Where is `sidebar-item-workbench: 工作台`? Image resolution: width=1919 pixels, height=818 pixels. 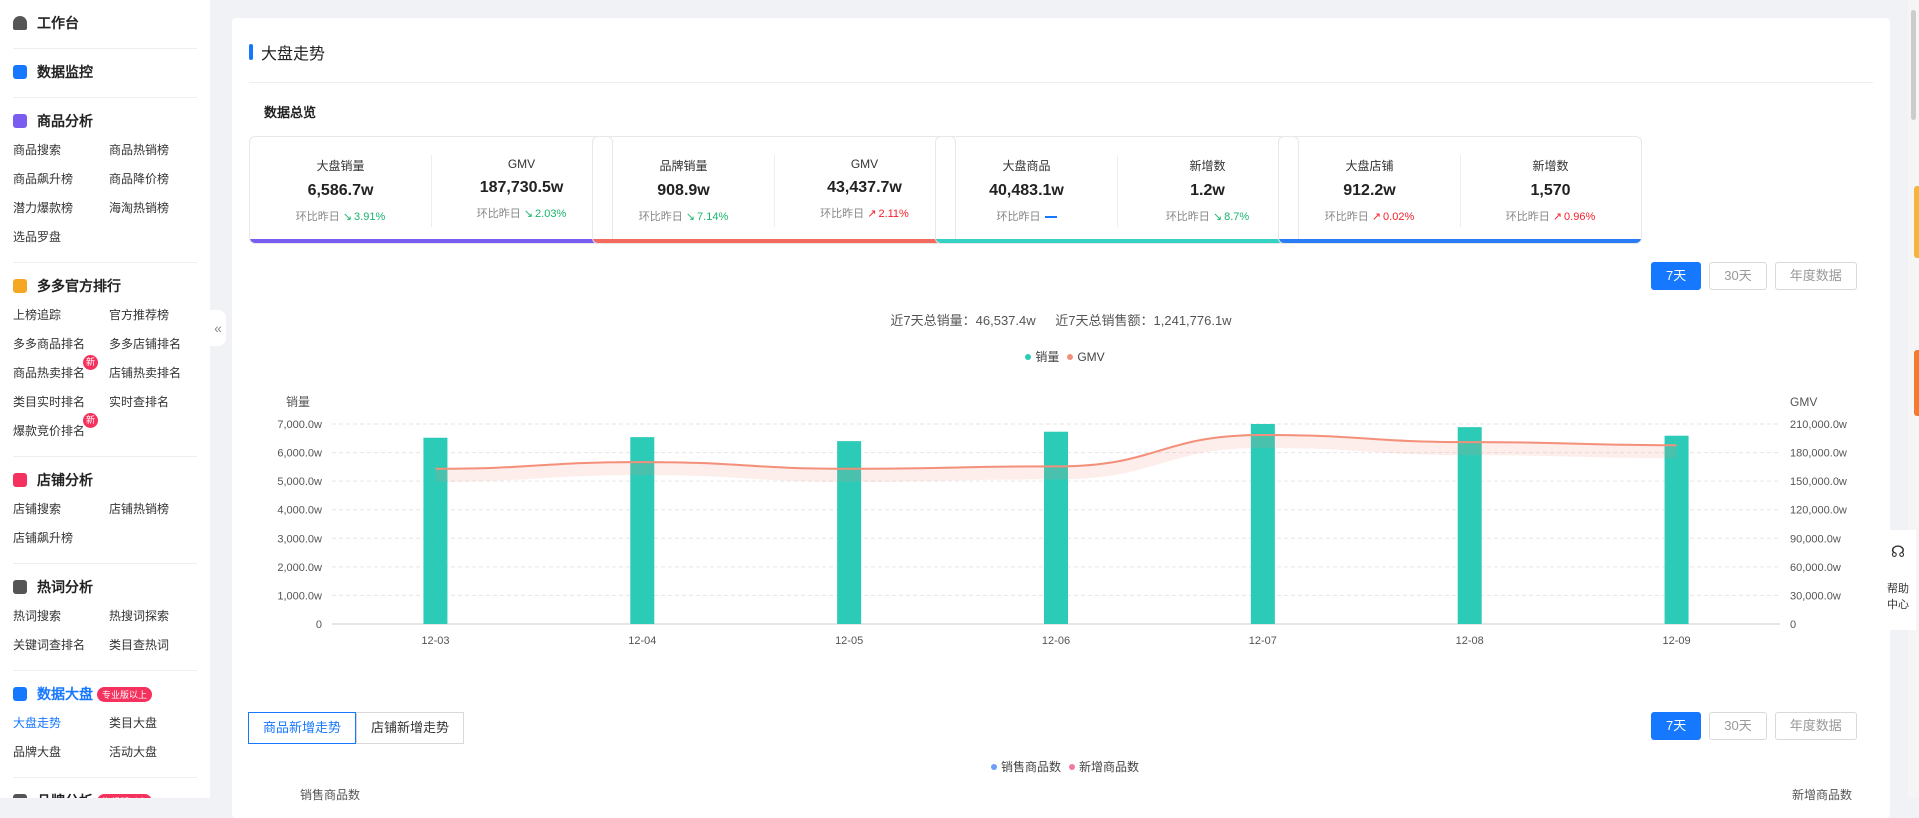 sidebar-item-workbench: 工作台 is located at coordinates (105, 23).